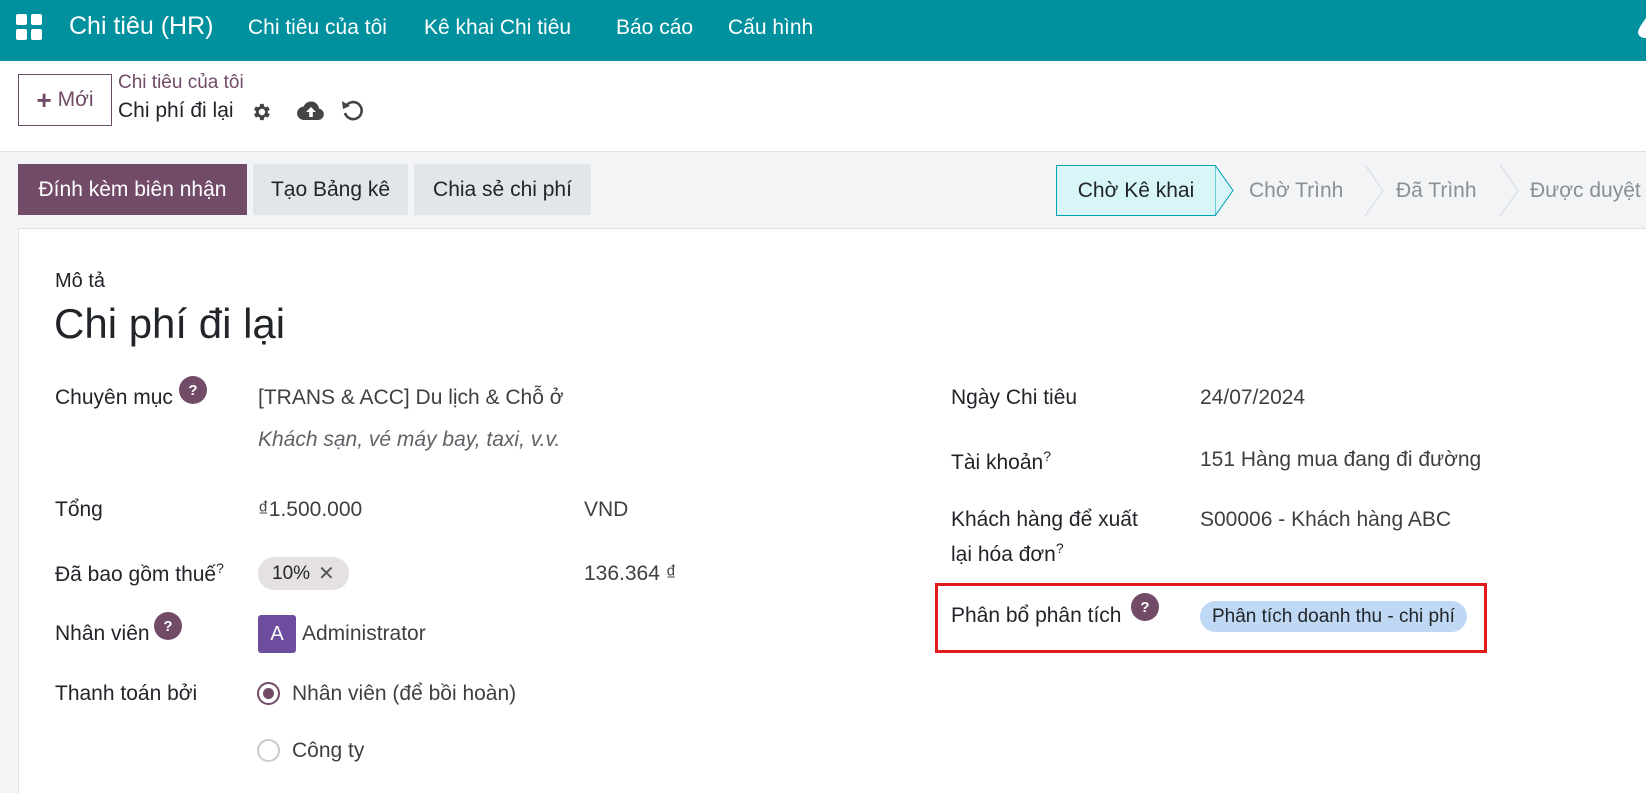  I want to click on analytic-label: Phân bổ phân tích, so click(1036, 615).